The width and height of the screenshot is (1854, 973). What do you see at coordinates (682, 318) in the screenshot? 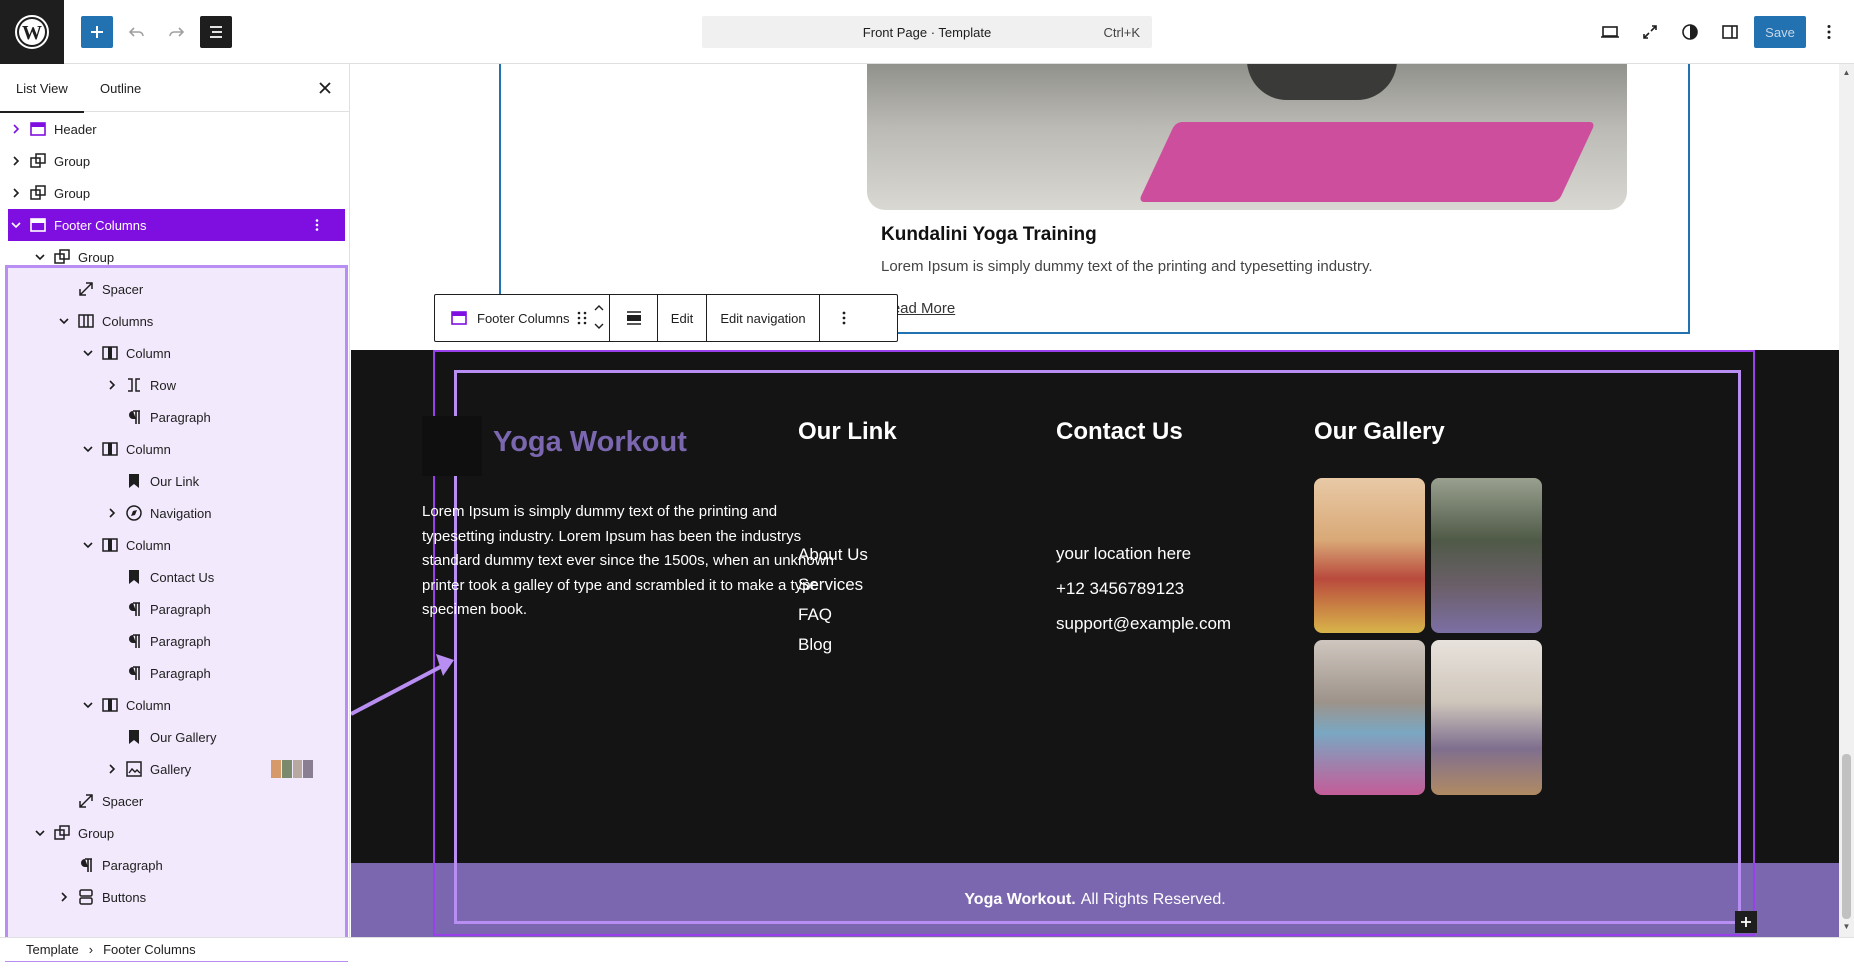
I see `edit-button: Edit` at bounding box center [682, 318].